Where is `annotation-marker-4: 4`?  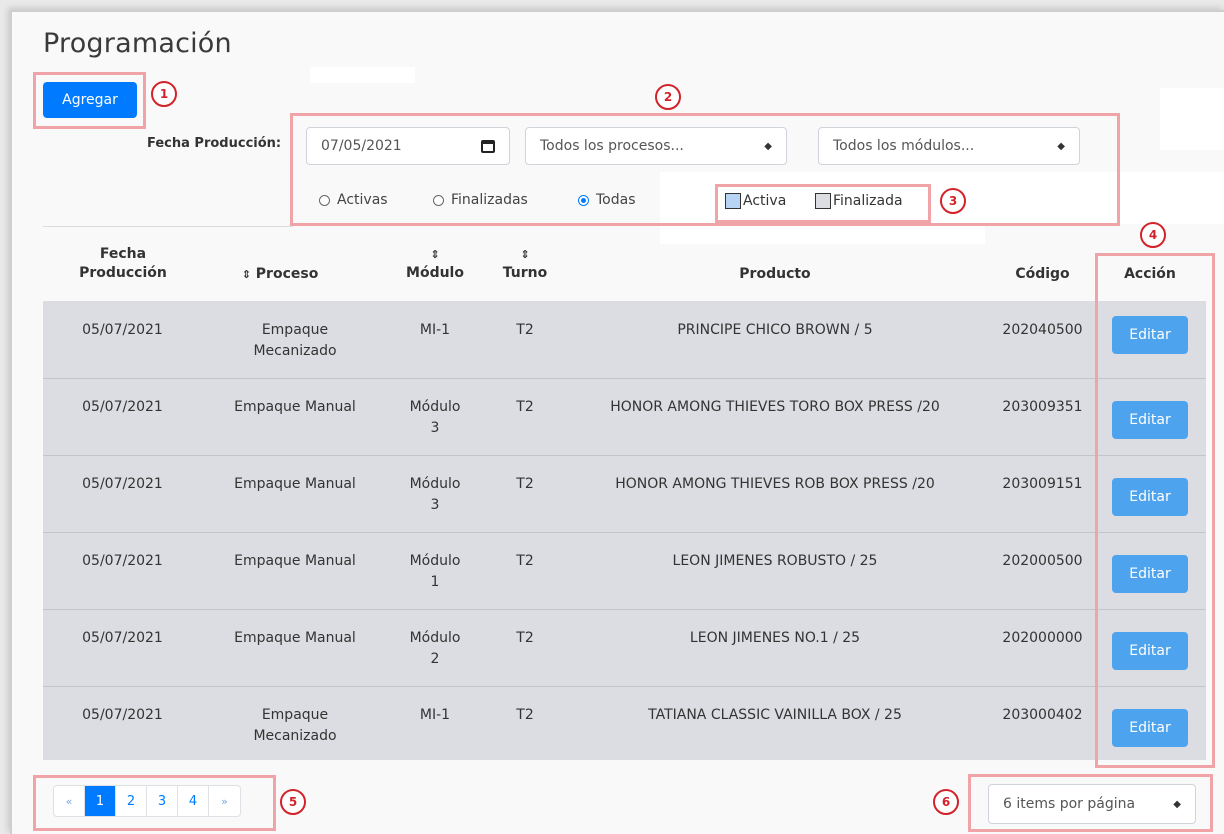 annotation-marker-4: 4 is located at coordinates (1153, 235).